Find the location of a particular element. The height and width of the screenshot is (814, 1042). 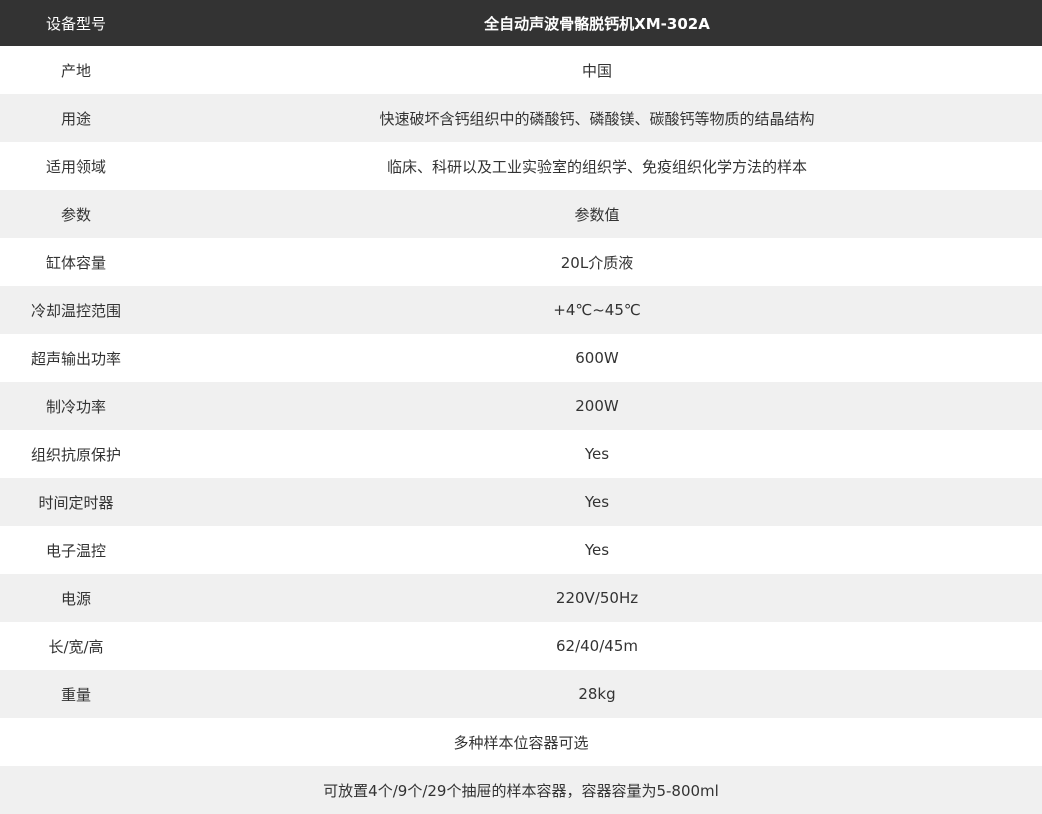

table-row: 时间定时器 Yes is located at coordinates (521, 502).